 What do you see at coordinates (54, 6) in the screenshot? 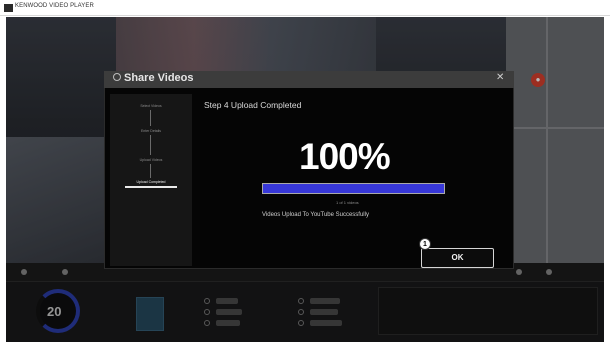
I see `window-title: KENWOOD VIDEO PLAYER` at bounding box center [54, 6].